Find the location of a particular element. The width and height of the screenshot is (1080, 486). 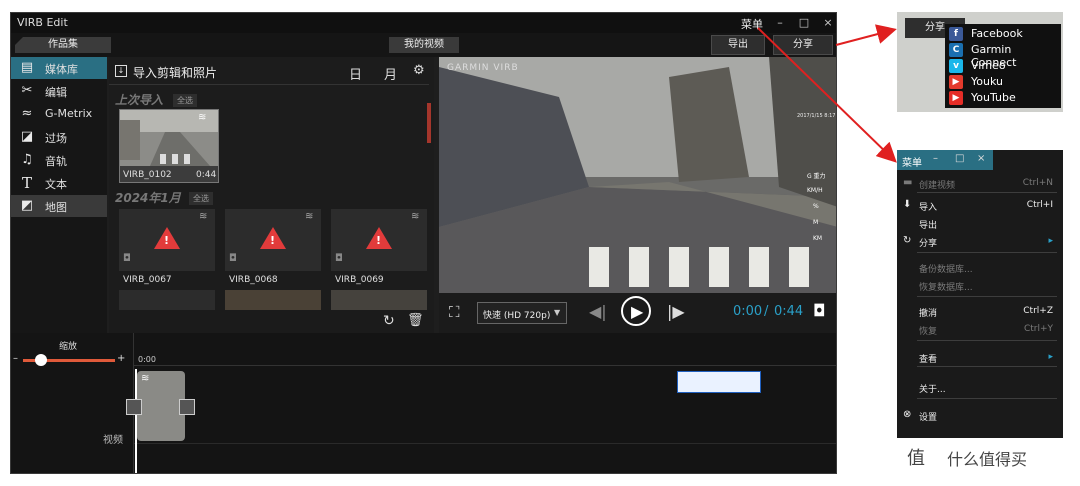

annotation-arrows is located at coordinates (827, 93).